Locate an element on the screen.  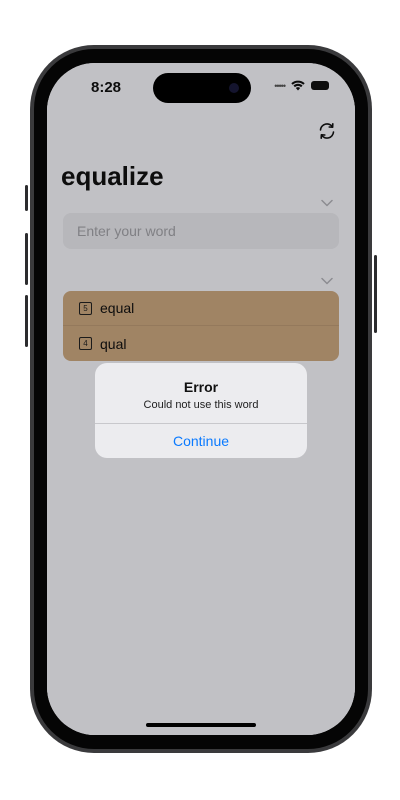
phone-volume-up is located at coordinates (26, 259).